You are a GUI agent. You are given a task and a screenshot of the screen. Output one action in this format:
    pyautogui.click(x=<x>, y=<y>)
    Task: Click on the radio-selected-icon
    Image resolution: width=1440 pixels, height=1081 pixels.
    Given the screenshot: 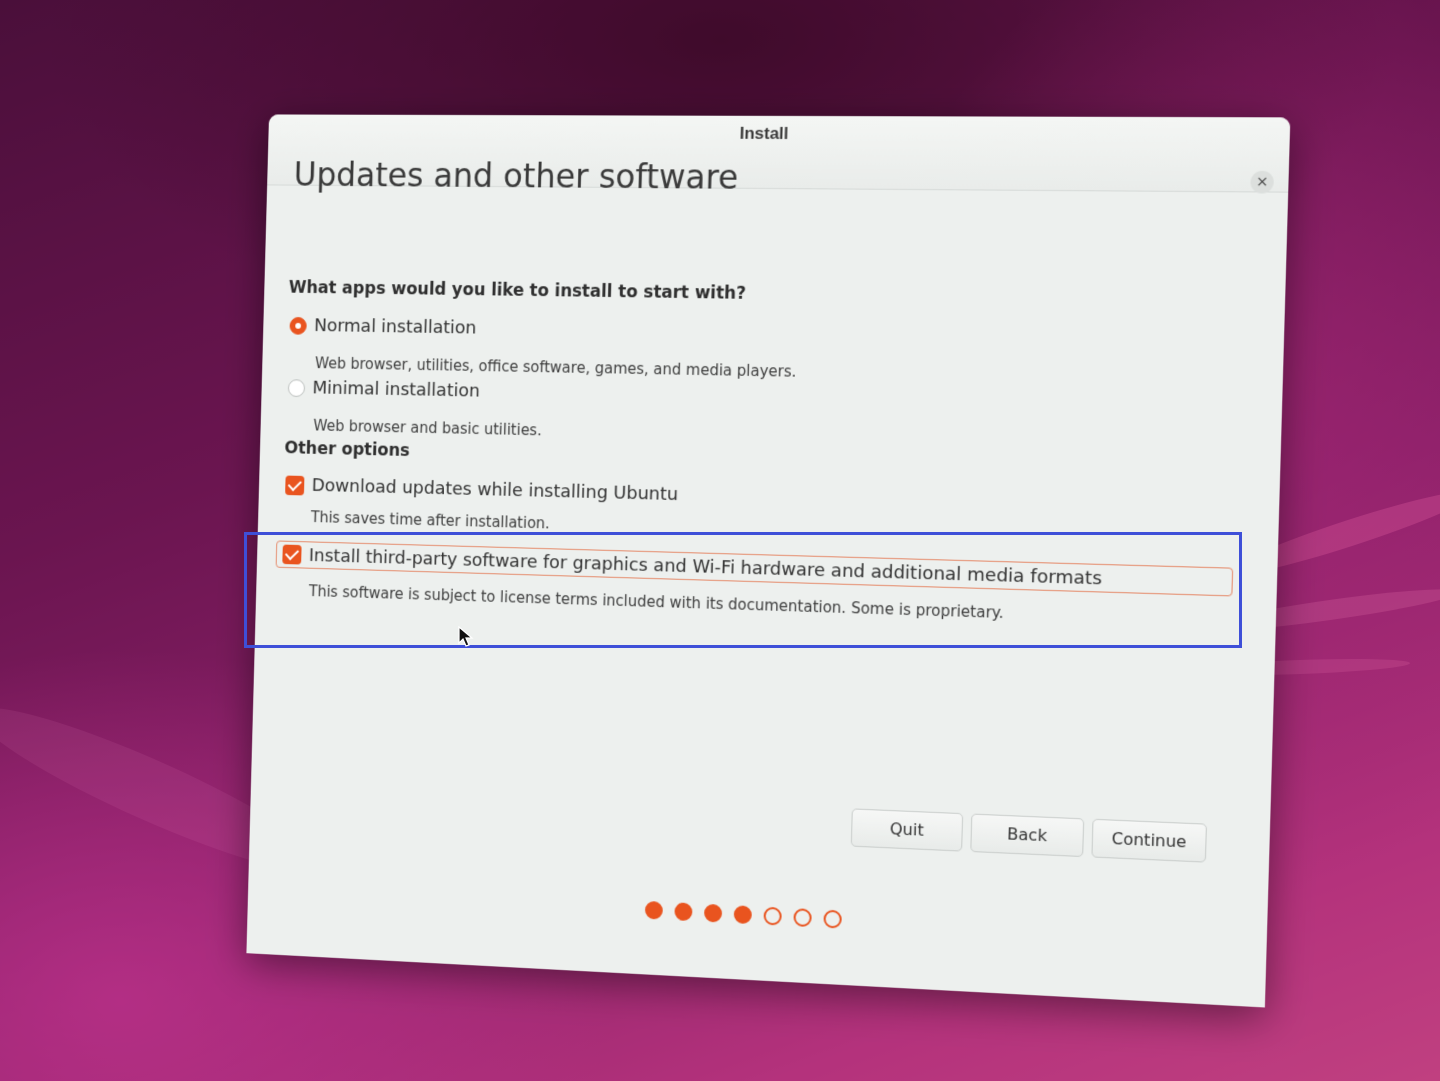 What is the action you would take?
    pyautogui.click(x=298, y=325)
    